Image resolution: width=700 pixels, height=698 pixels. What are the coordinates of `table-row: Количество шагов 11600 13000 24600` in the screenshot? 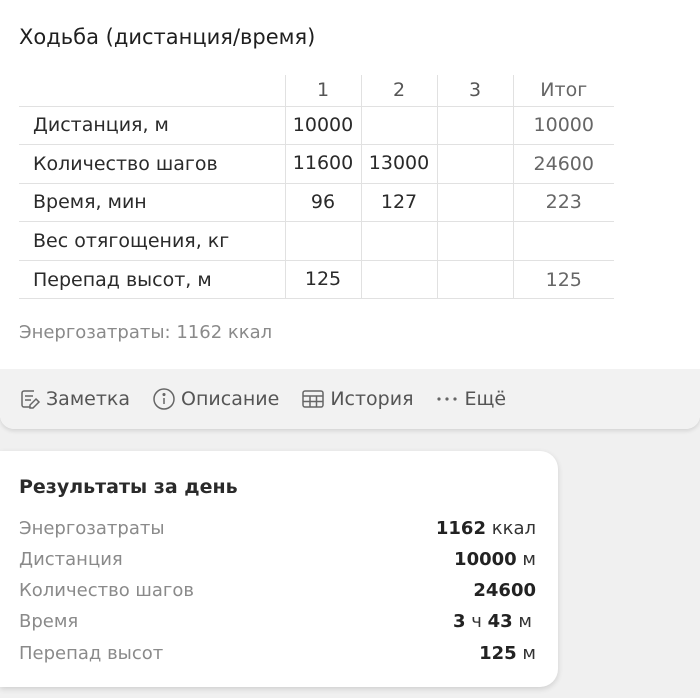 It's located at (316, 164).